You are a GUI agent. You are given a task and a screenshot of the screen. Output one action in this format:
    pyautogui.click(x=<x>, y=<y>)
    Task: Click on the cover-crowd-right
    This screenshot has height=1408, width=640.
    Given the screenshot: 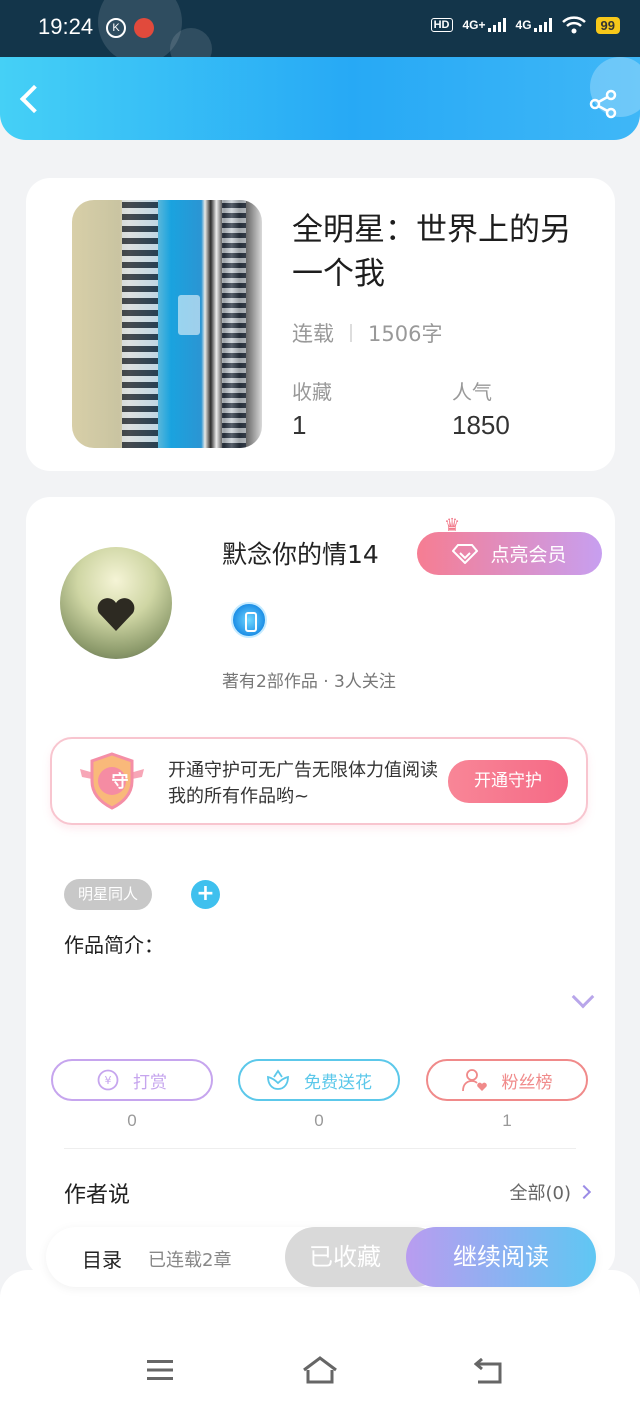 What is the action you would take?
    pyautogui.click(x=234, y=324)
    